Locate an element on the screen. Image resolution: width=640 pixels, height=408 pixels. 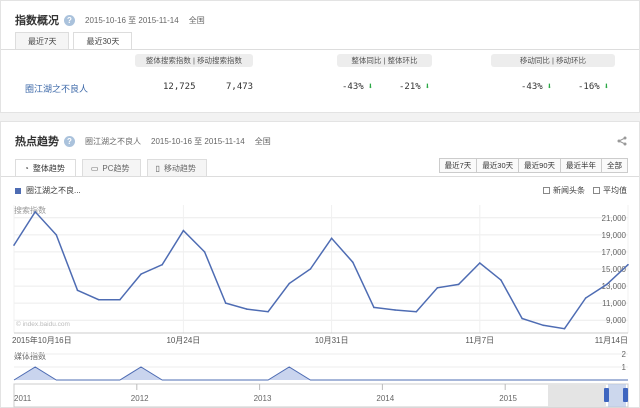
overview-tabs: 最近7天 最近30天 is located at coordinates (75, 41).